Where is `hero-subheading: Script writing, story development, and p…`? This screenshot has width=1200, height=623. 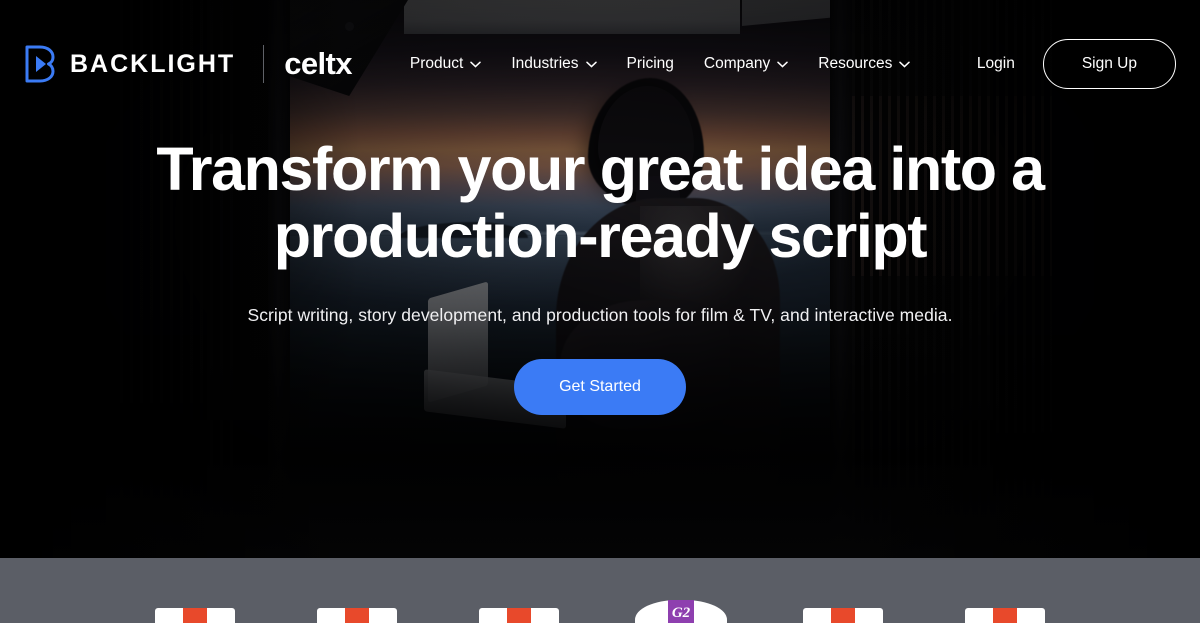 hero-subheading: Script writing, story development, and p… is located at coordinates (600, 315).